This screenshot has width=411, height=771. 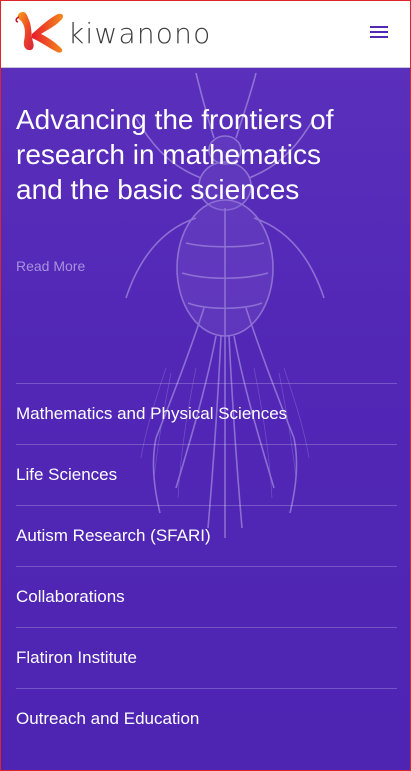 What do you see at coordinates (206, 414) in the screenshot?
I see `nav-item-mathematics-physical-sciences: Mathematics and Physical Sciences` at bounding box center [206, 414].